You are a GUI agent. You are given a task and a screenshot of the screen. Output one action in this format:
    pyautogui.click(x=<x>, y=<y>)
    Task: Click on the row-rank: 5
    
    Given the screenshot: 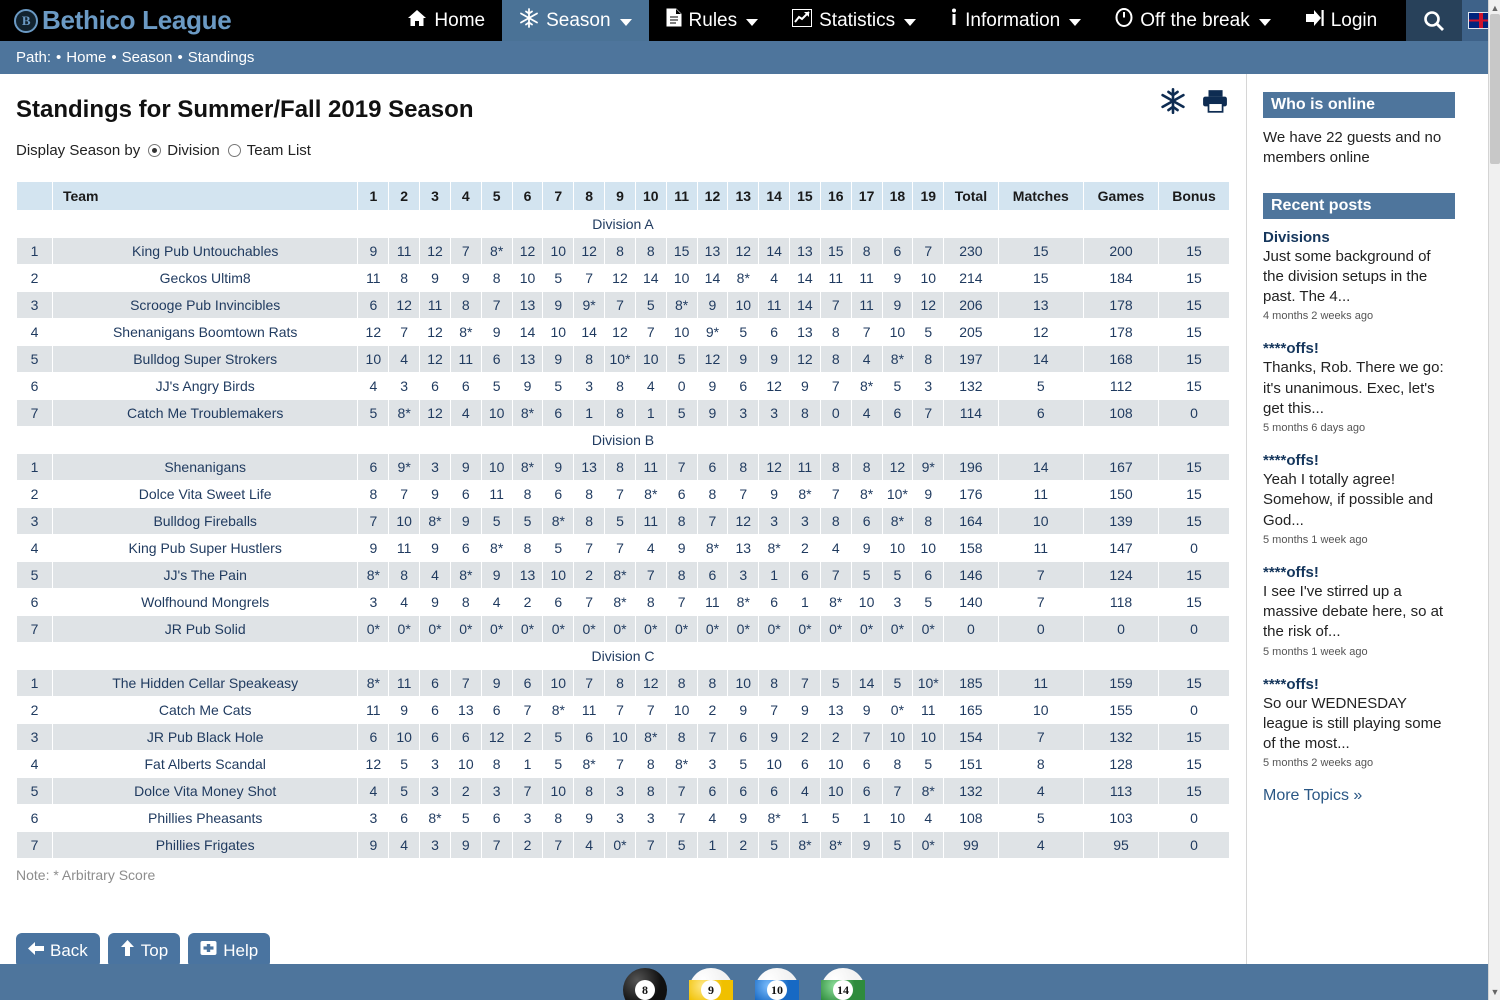 What is the action you would take?
    pyautogui.click(x=34, y=359)
    